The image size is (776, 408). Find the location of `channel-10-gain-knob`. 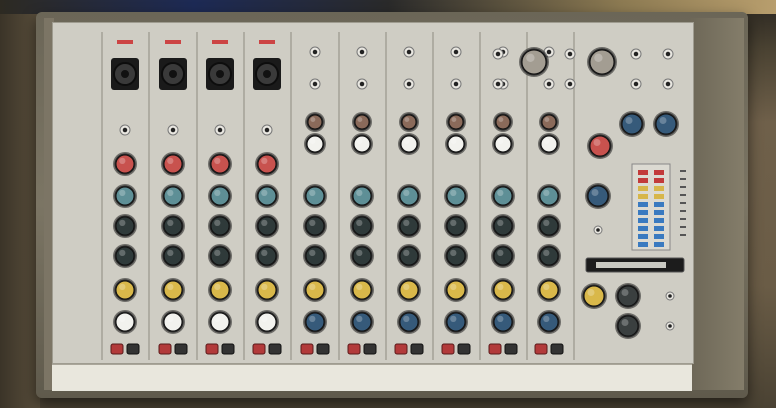

channel-10-gain-knob is located at coordinates (549, 144).